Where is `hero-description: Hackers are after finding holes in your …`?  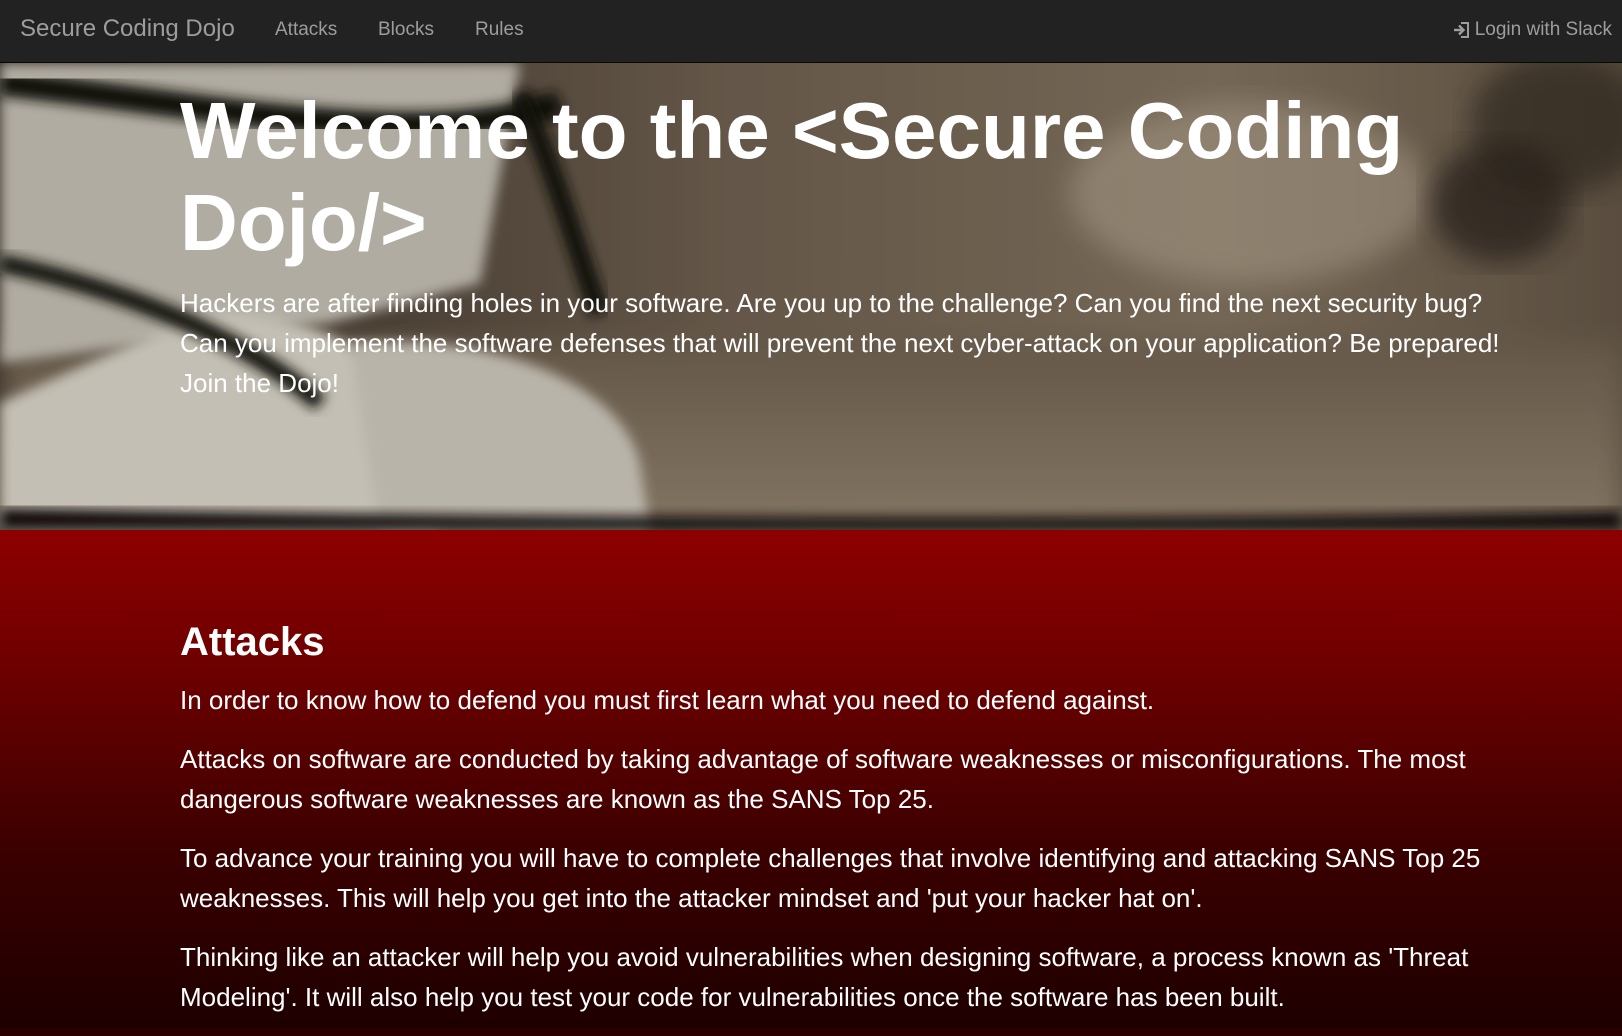
hero-description: Hackers are after finding holes in your … is located at coordinates (840, 343).